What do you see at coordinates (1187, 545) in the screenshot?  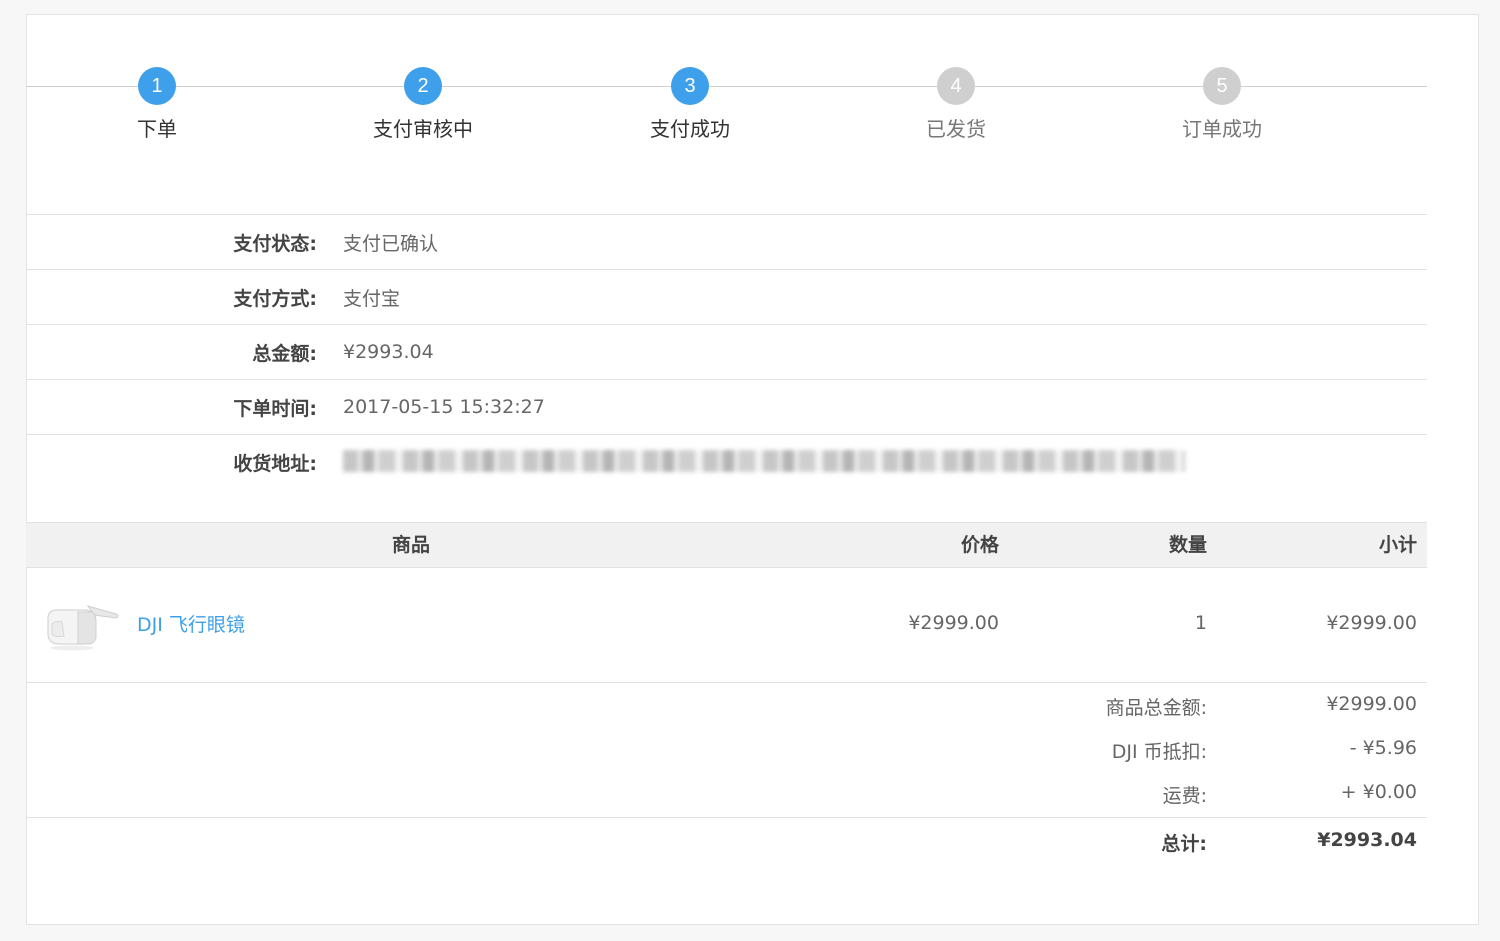 I see `quantity-column-header: 数量` at bounding box center [1187, 545].